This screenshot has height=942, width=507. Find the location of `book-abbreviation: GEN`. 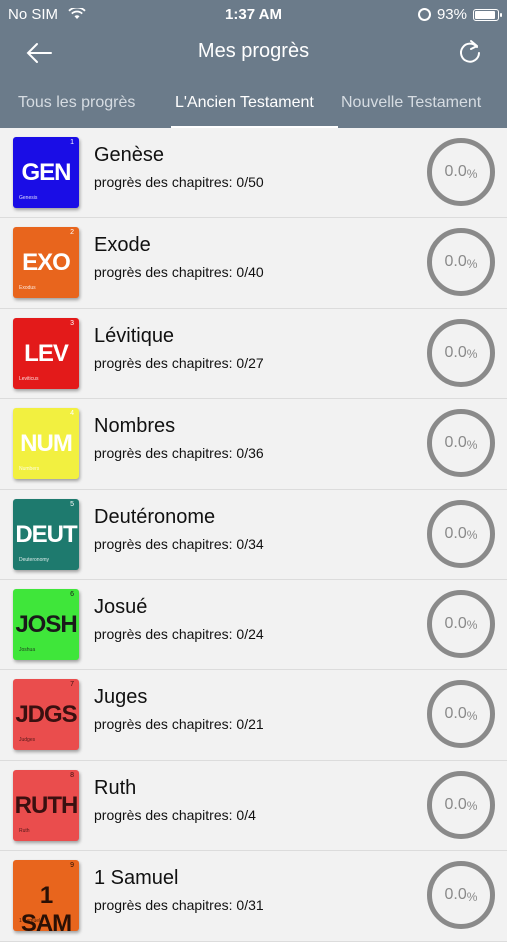

book-abbreviation: GEN is located at coordinates (46, 172).